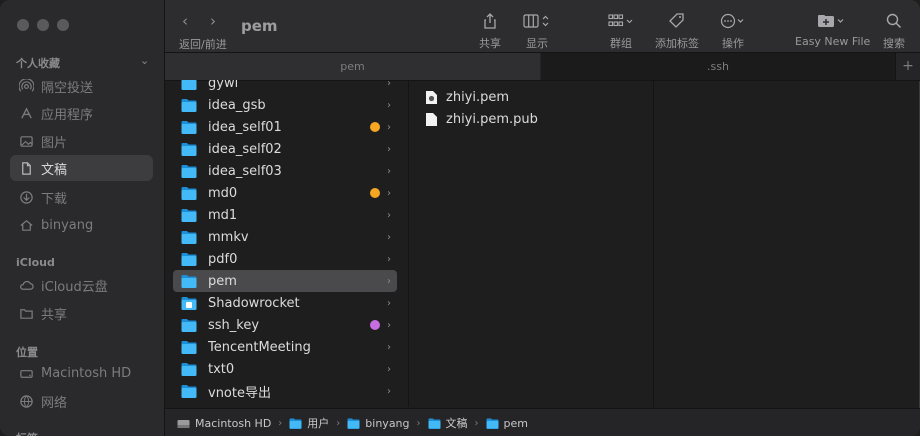 Image resolution: width=920 pixels, height=436 pixels. I want to click on search-button: 搜索, so click(894, 30).